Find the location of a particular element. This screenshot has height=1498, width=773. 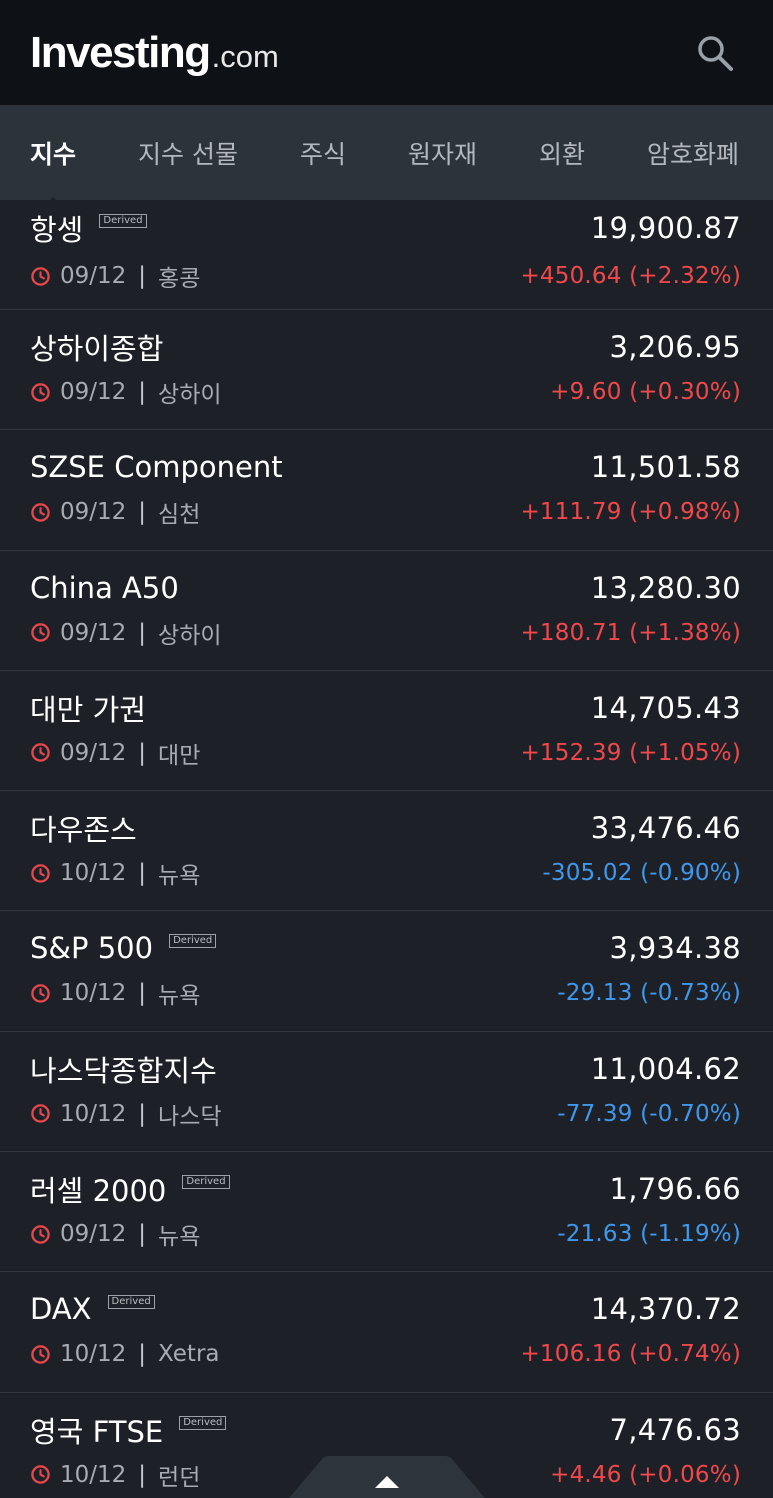

index-name: 다우존스 is located at coordinates (83, 830).